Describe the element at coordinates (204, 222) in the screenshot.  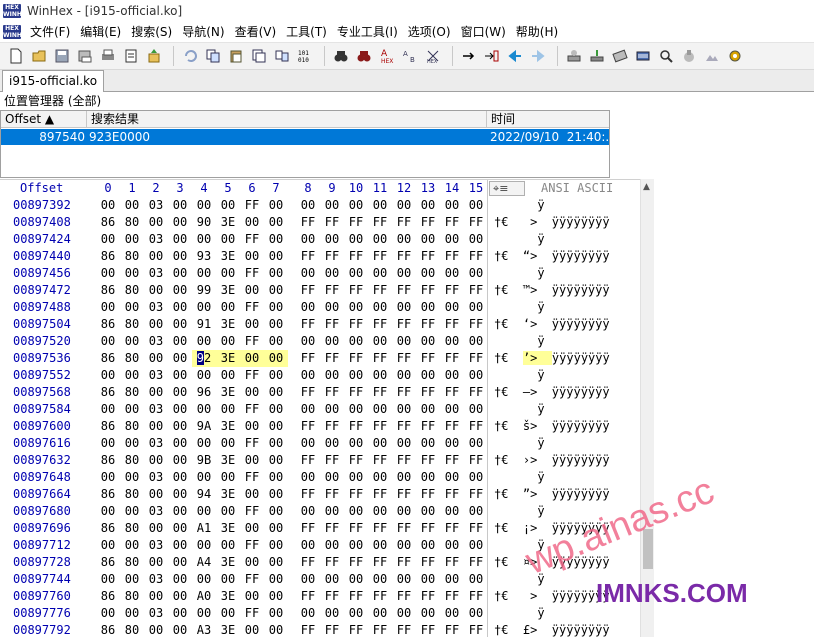
I see `hex-byte: 90` at that location.